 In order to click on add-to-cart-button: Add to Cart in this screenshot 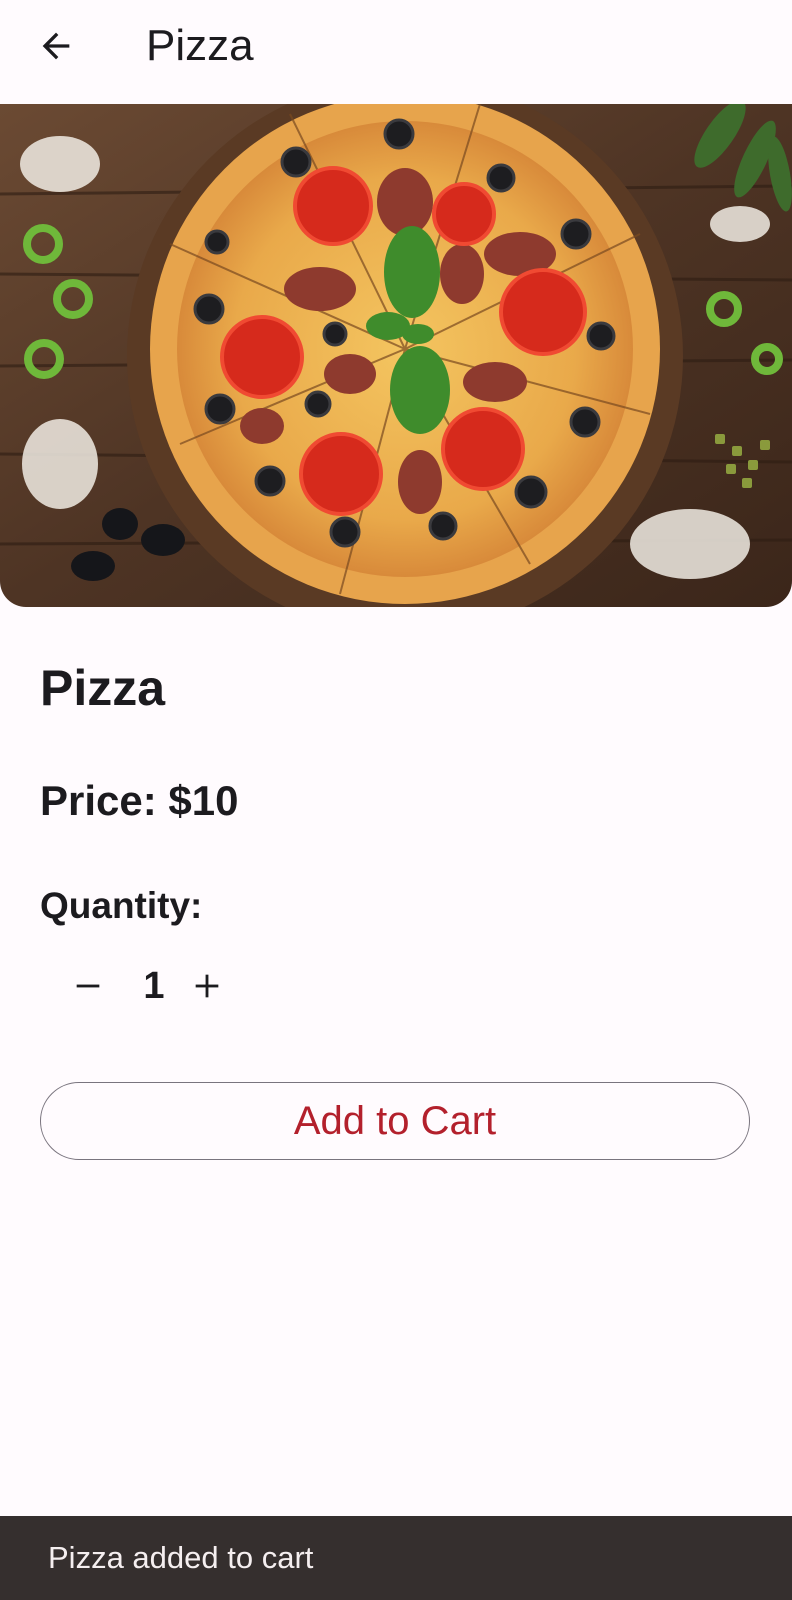, I will do `click(395, 1121)`.